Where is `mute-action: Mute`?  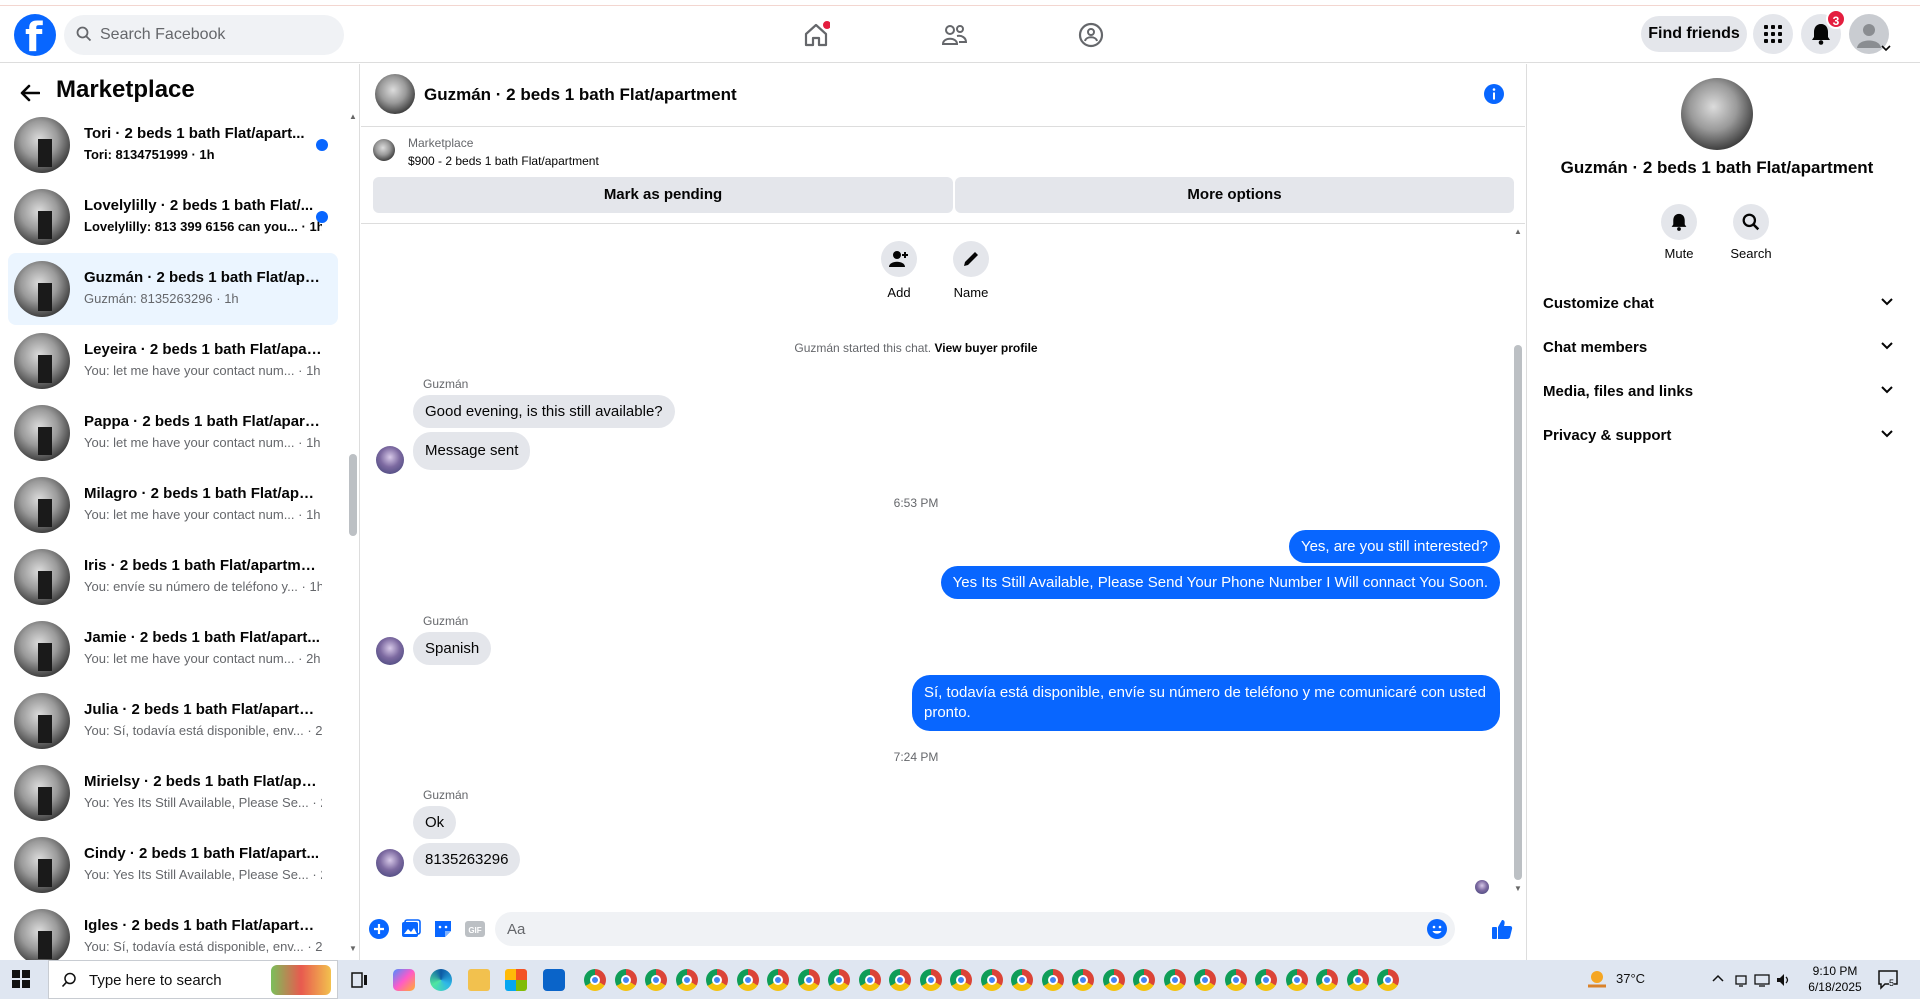 mute-action: Mute is located at coordinates (1679, 232).